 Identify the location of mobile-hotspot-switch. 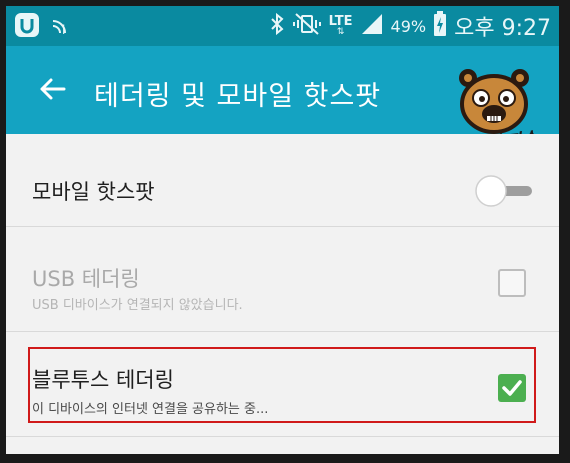
(504, 191).